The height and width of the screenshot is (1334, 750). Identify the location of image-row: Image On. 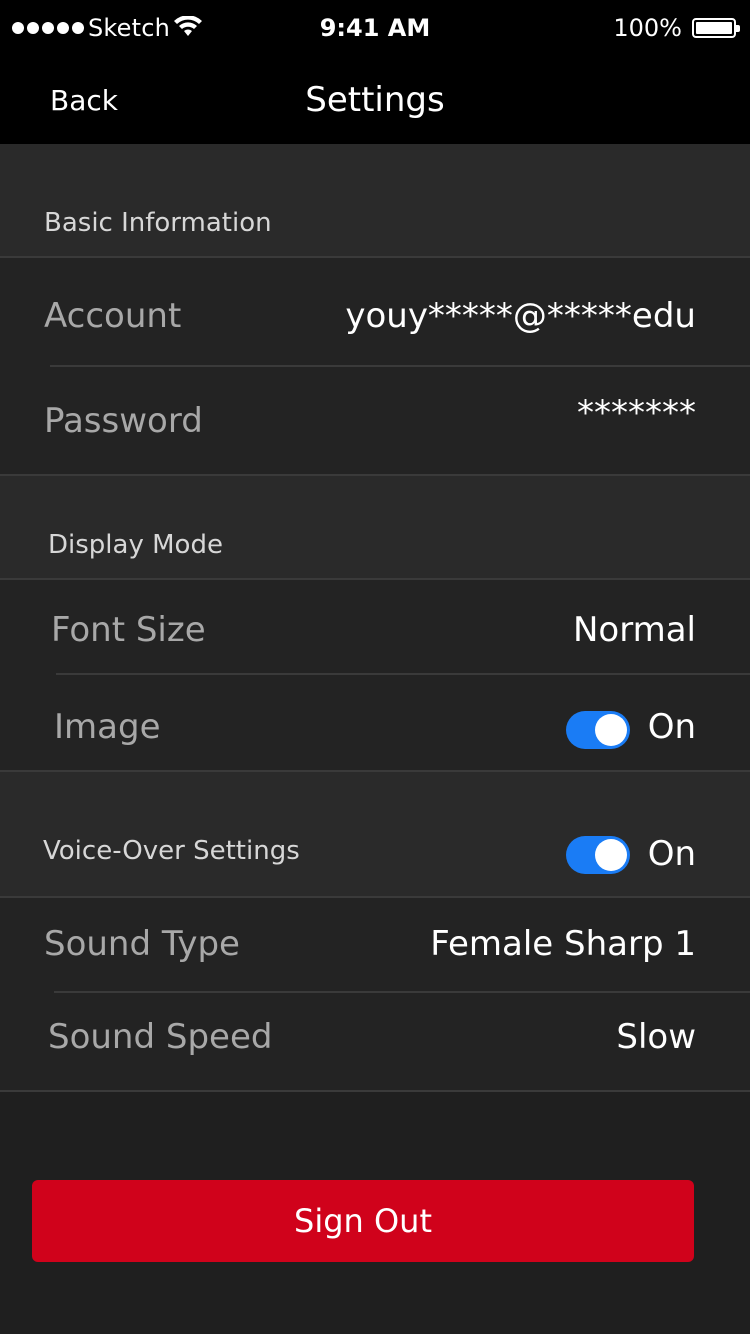
(375, 722).